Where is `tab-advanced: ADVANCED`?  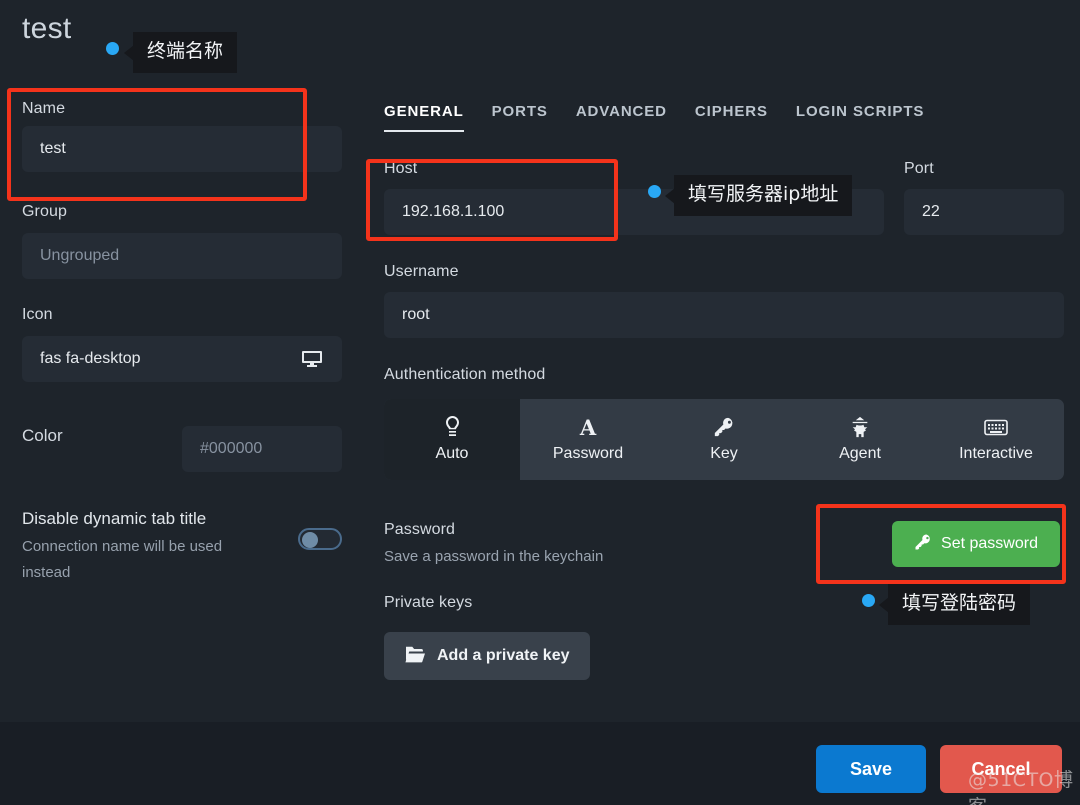 tab-advanced: ADVANCED is located at coordinates (621, 117).